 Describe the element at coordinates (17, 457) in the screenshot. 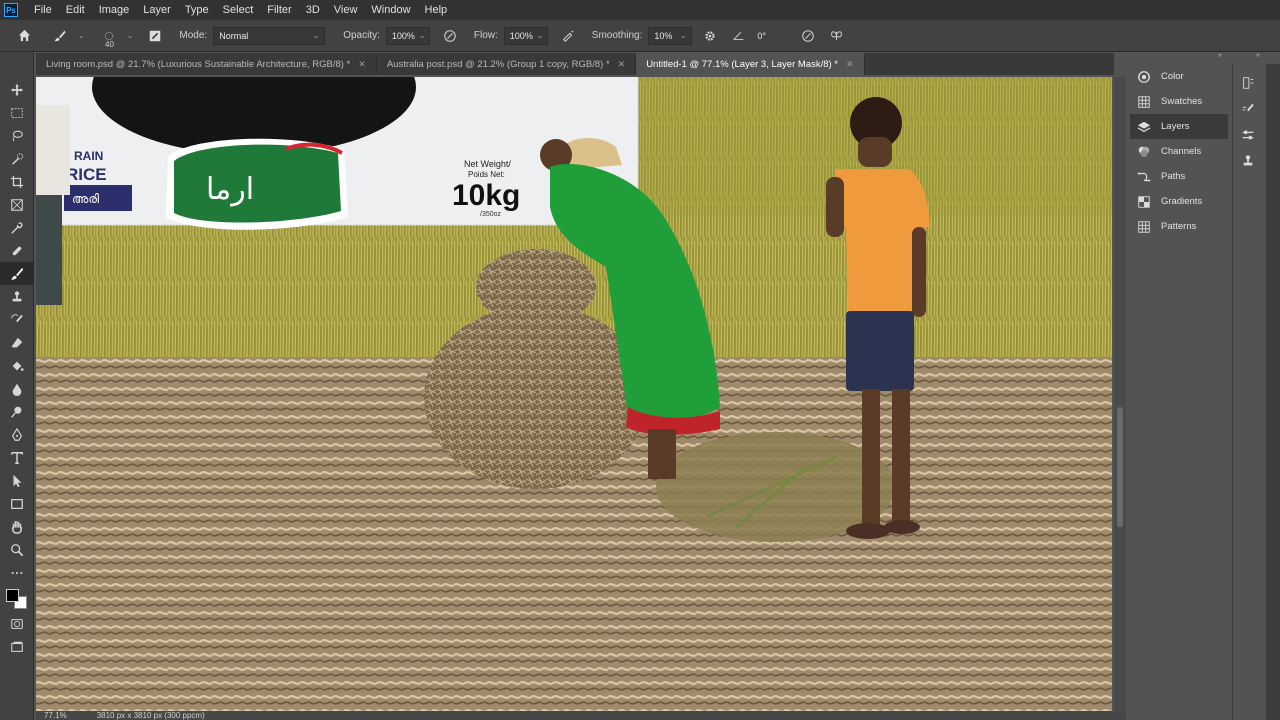

I see `type-tool-icon` at that location.